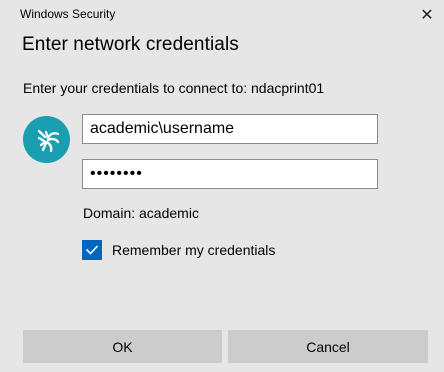 This screenshot has height=372, width=444. I want to click on close-button: ✕, so click(427, 15).